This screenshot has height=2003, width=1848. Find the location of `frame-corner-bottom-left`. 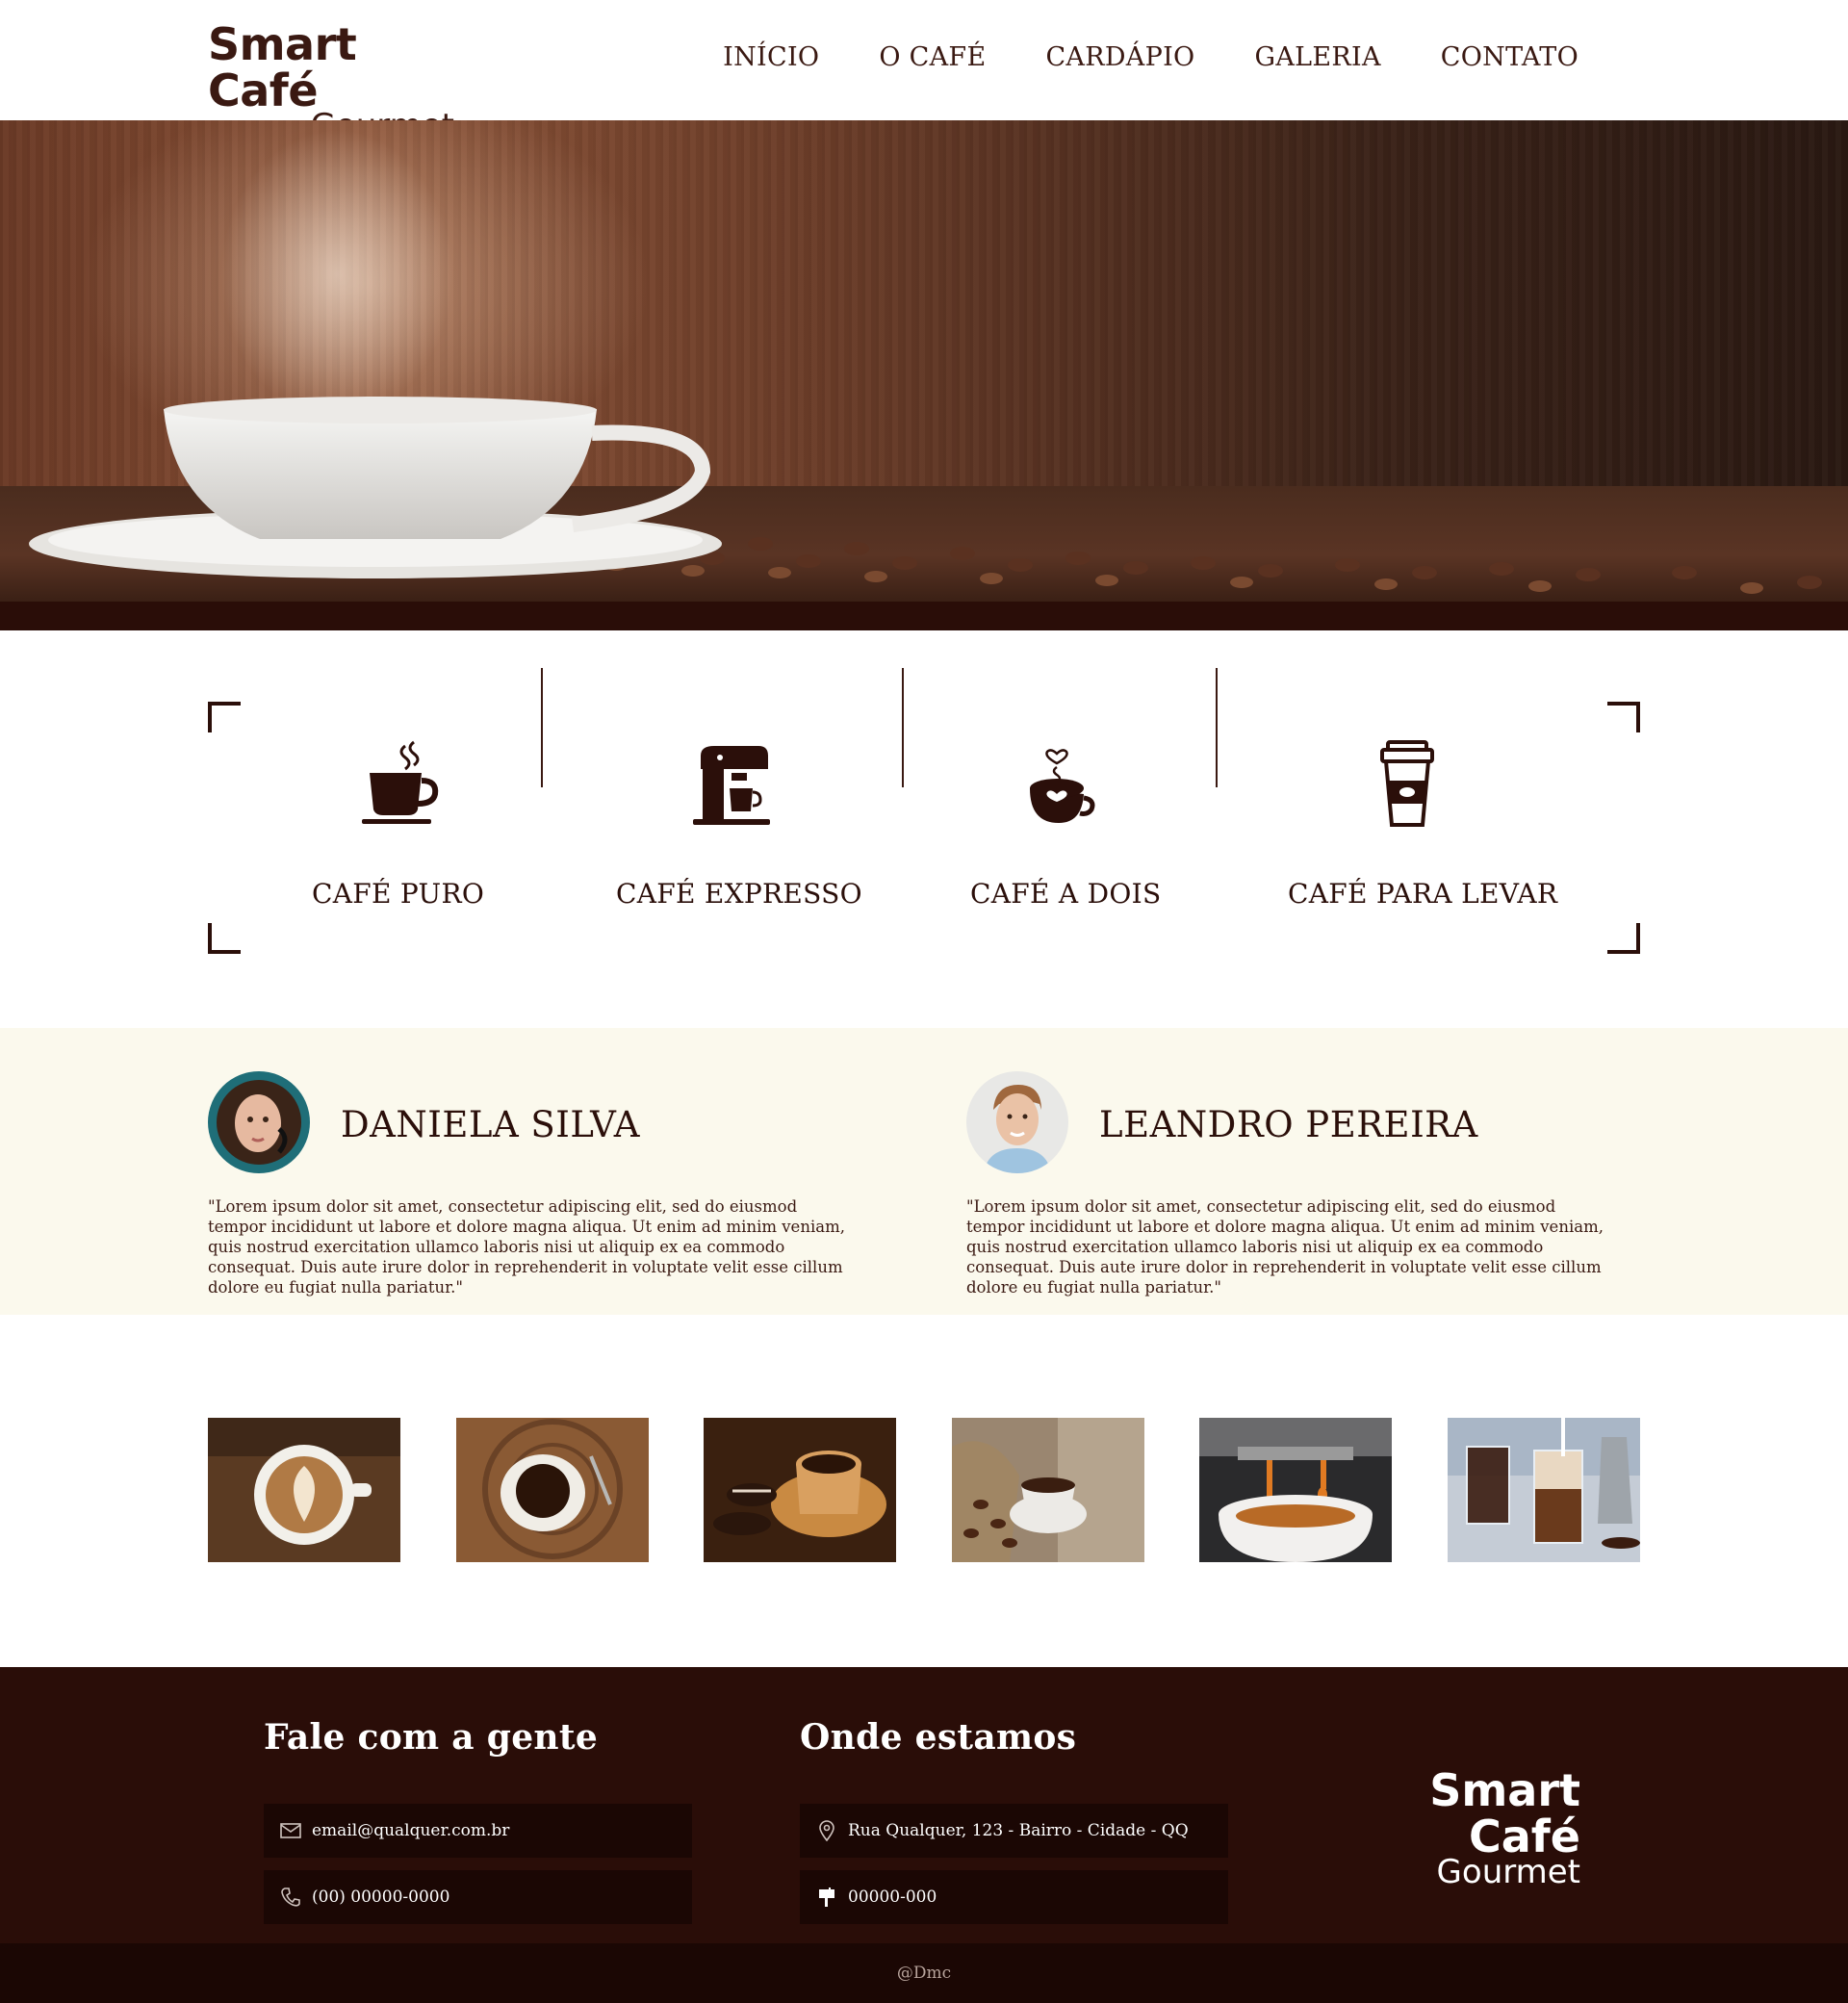

frame-corner-bottom-left is located at coordinates (224, 938).